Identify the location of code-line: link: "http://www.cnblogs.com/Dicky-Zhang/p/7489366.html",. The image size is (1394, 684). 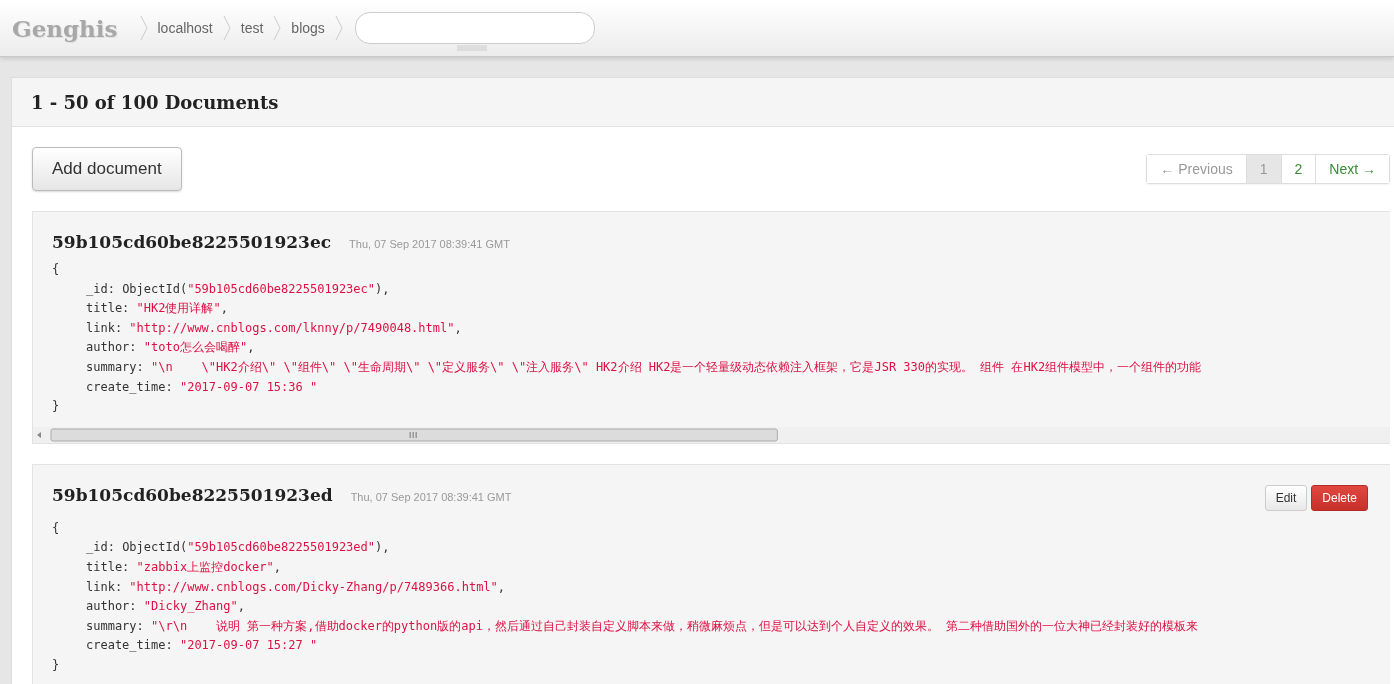
(296, 587).